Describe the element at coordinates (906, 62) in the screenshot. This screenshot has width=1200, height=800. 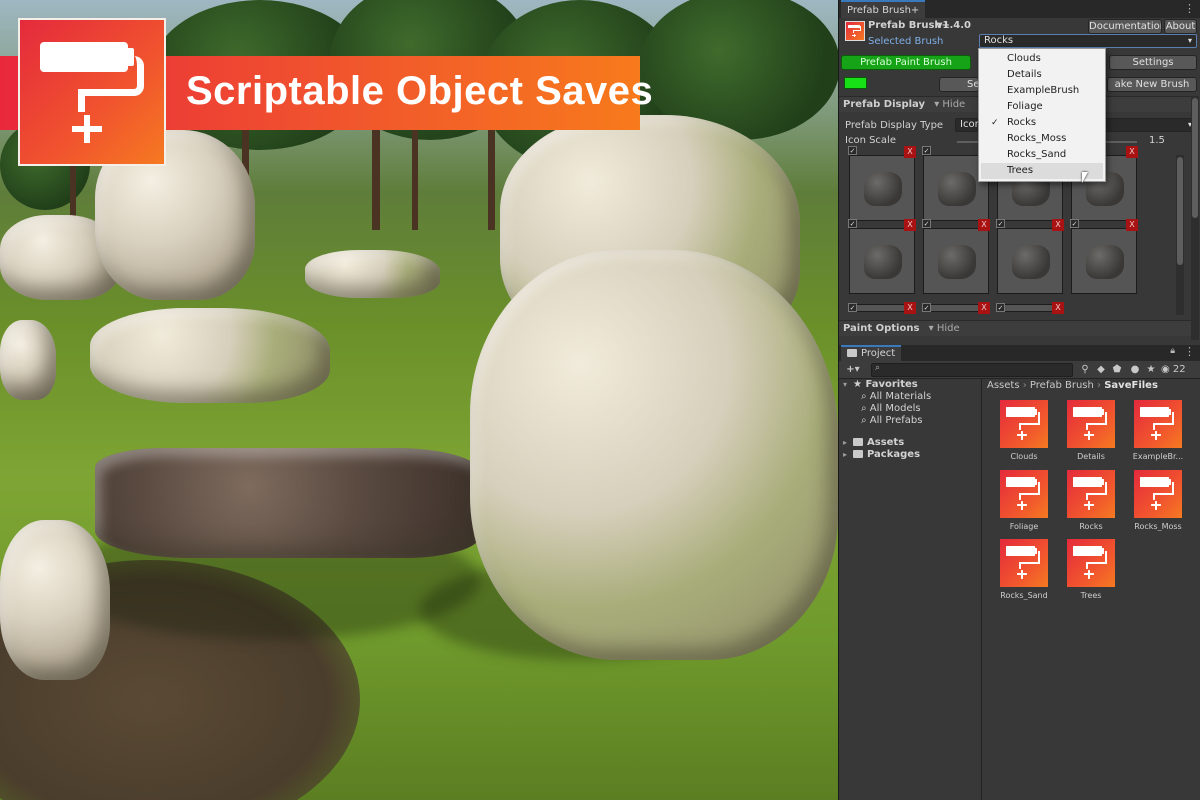
I see `prefab-paint-brush-button: Prefab Paint Brush` at that location.